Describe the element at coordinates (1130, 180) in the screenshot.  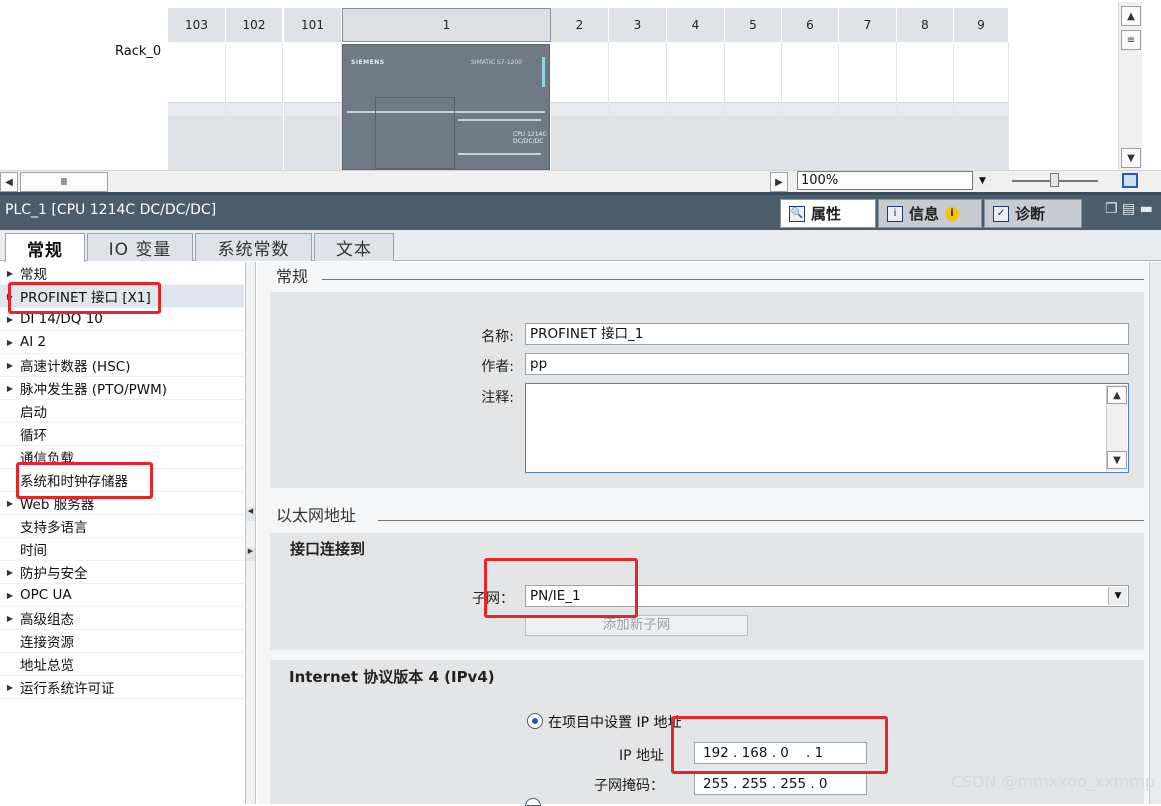
I see `fit-view-icon` at that location.